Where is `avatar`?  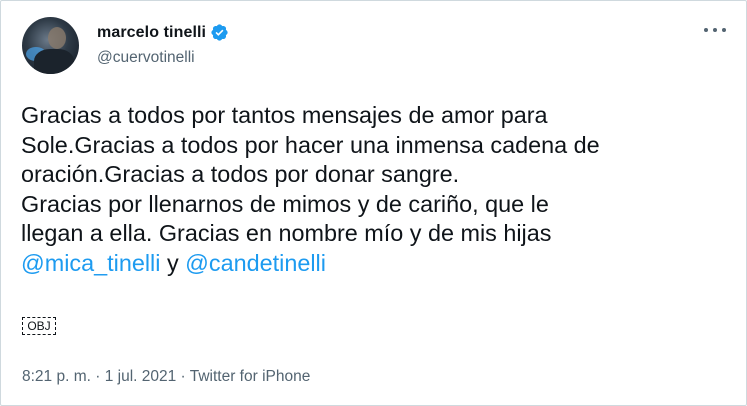 avatar is located at coordinates (50, 45).